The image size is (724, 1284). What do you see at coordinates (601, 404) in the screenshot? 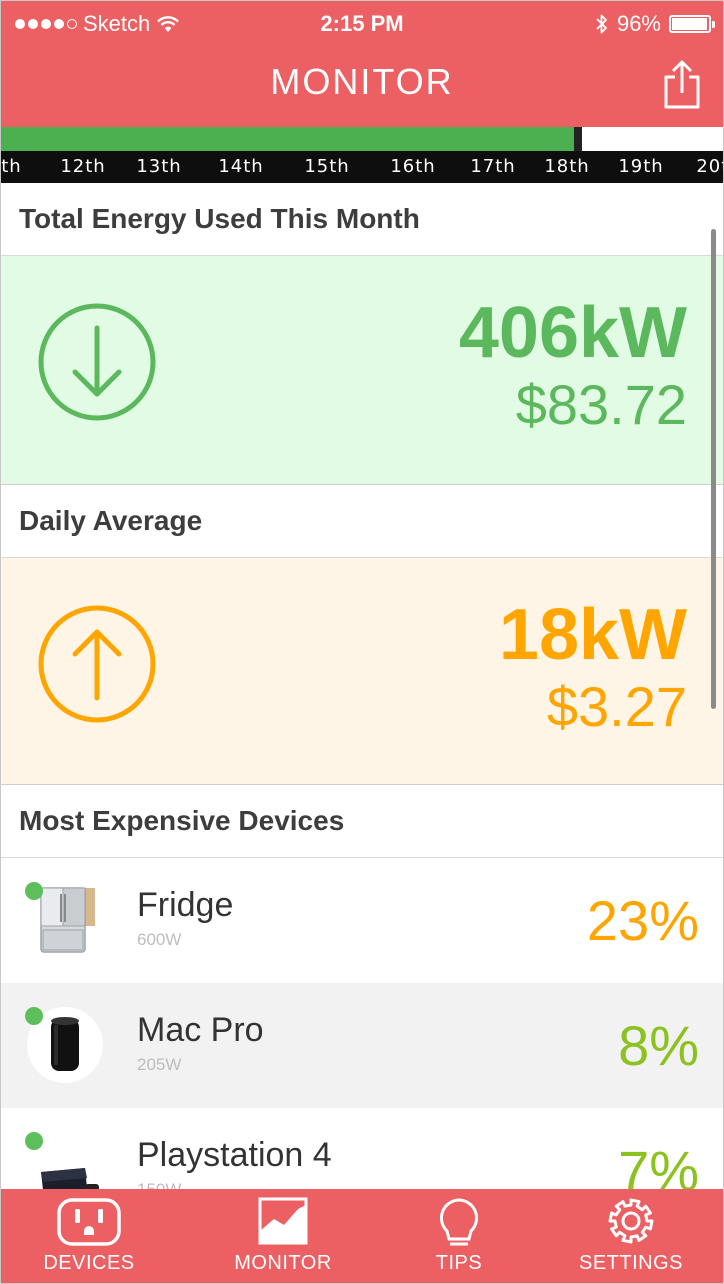
I see `total-cost: $83.72` at bounding box center [601, 404].